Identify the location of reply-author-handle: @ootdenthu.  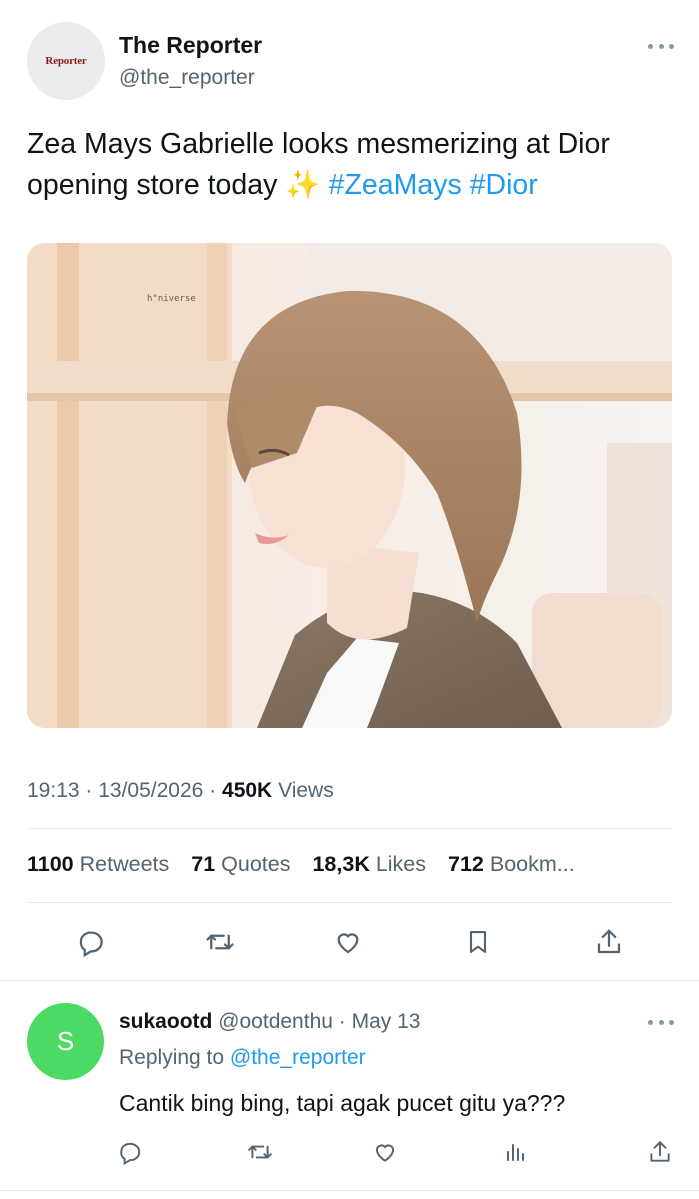
(275, 1021).